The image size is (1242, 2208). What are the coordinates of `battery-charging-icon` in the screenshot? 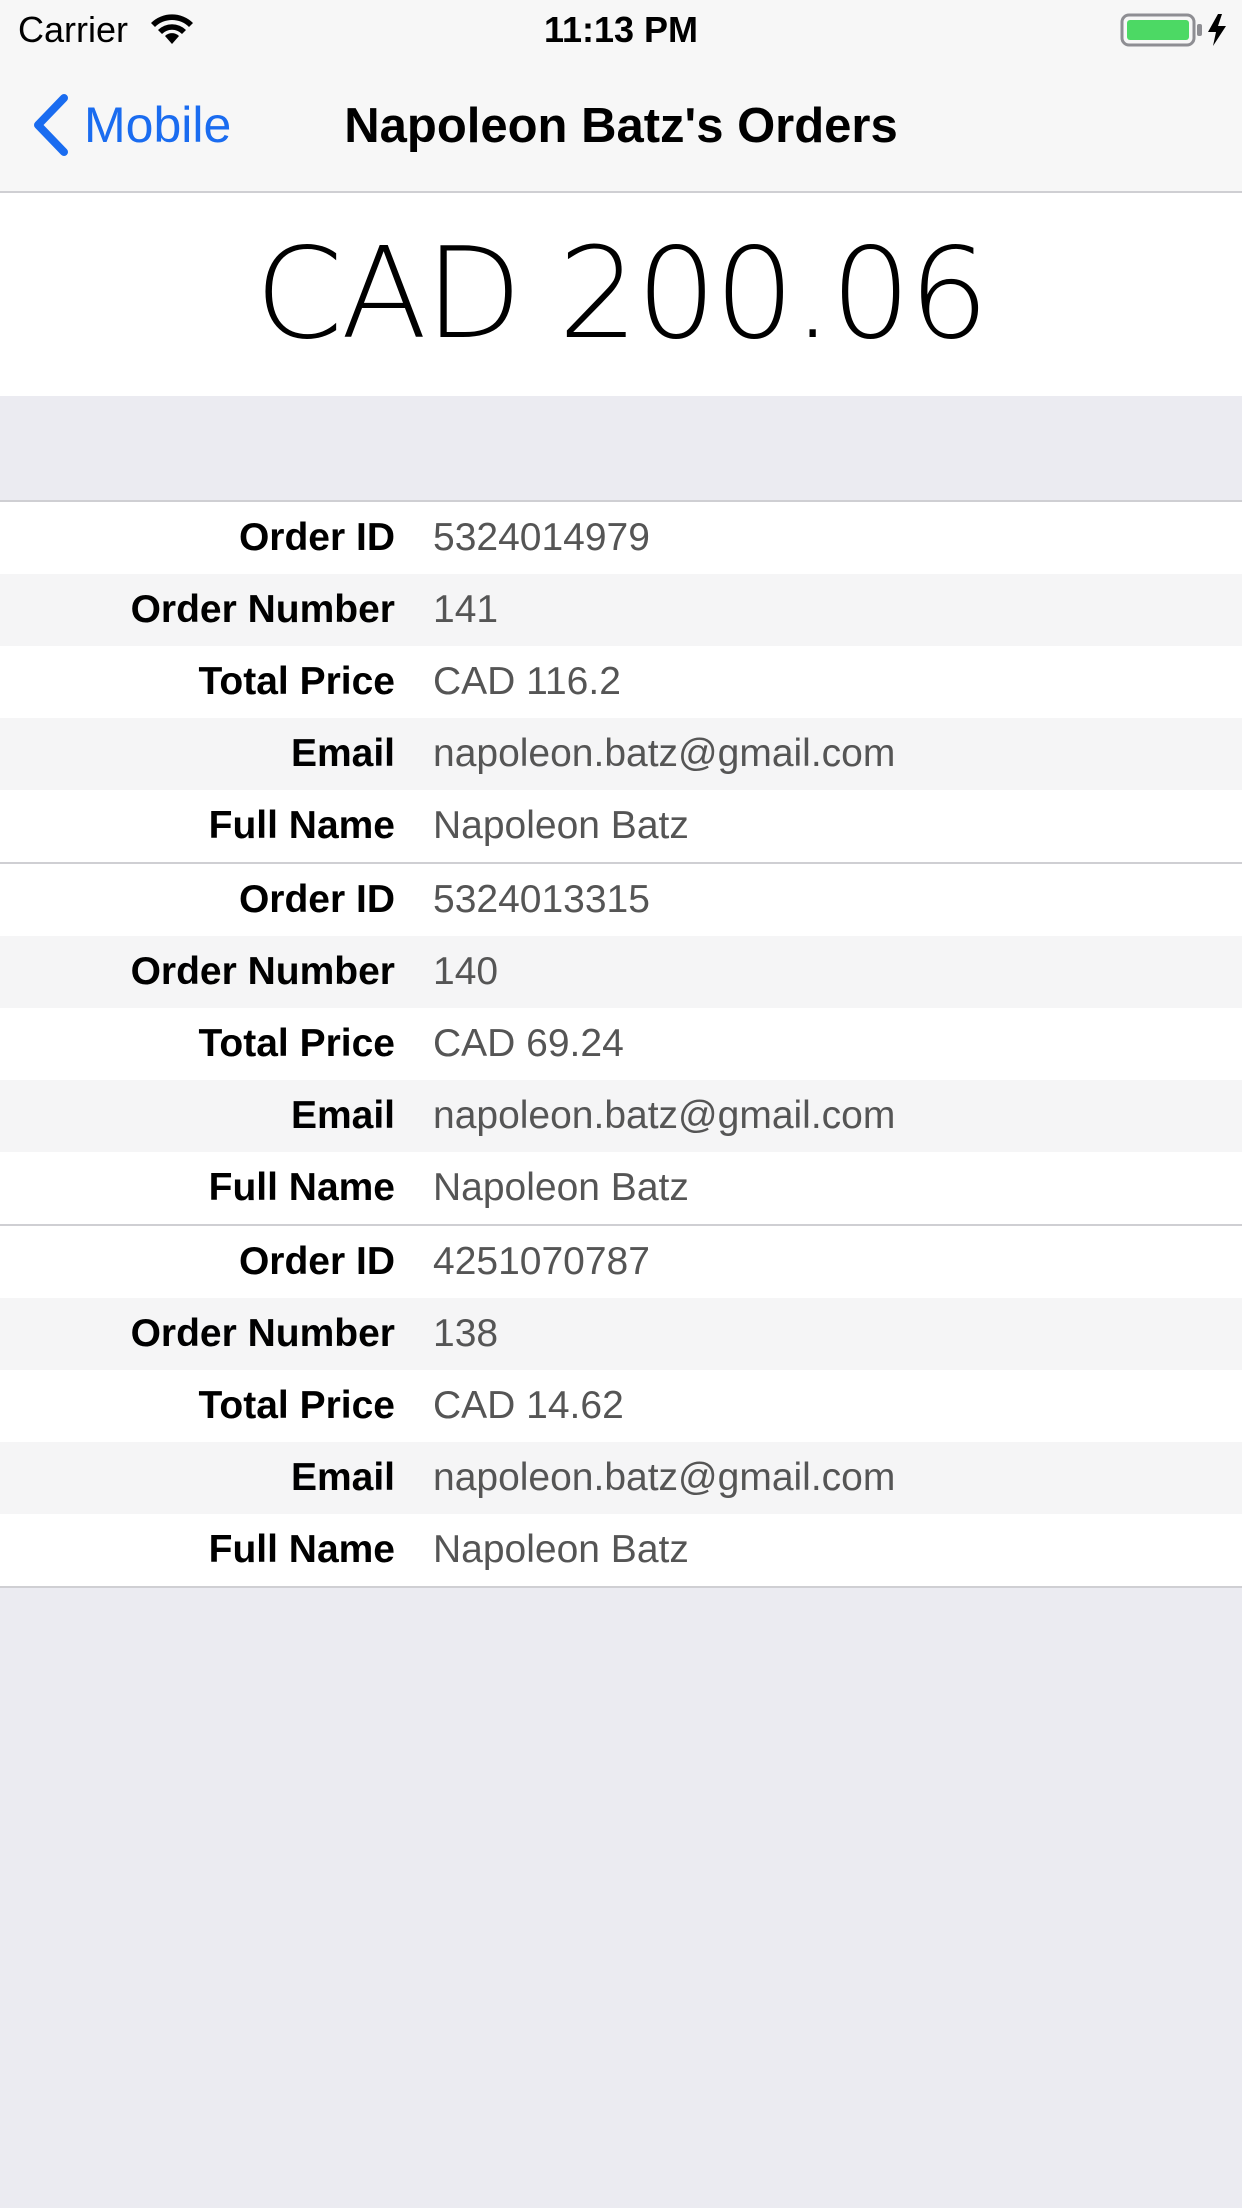 It's located at (1173, 30).